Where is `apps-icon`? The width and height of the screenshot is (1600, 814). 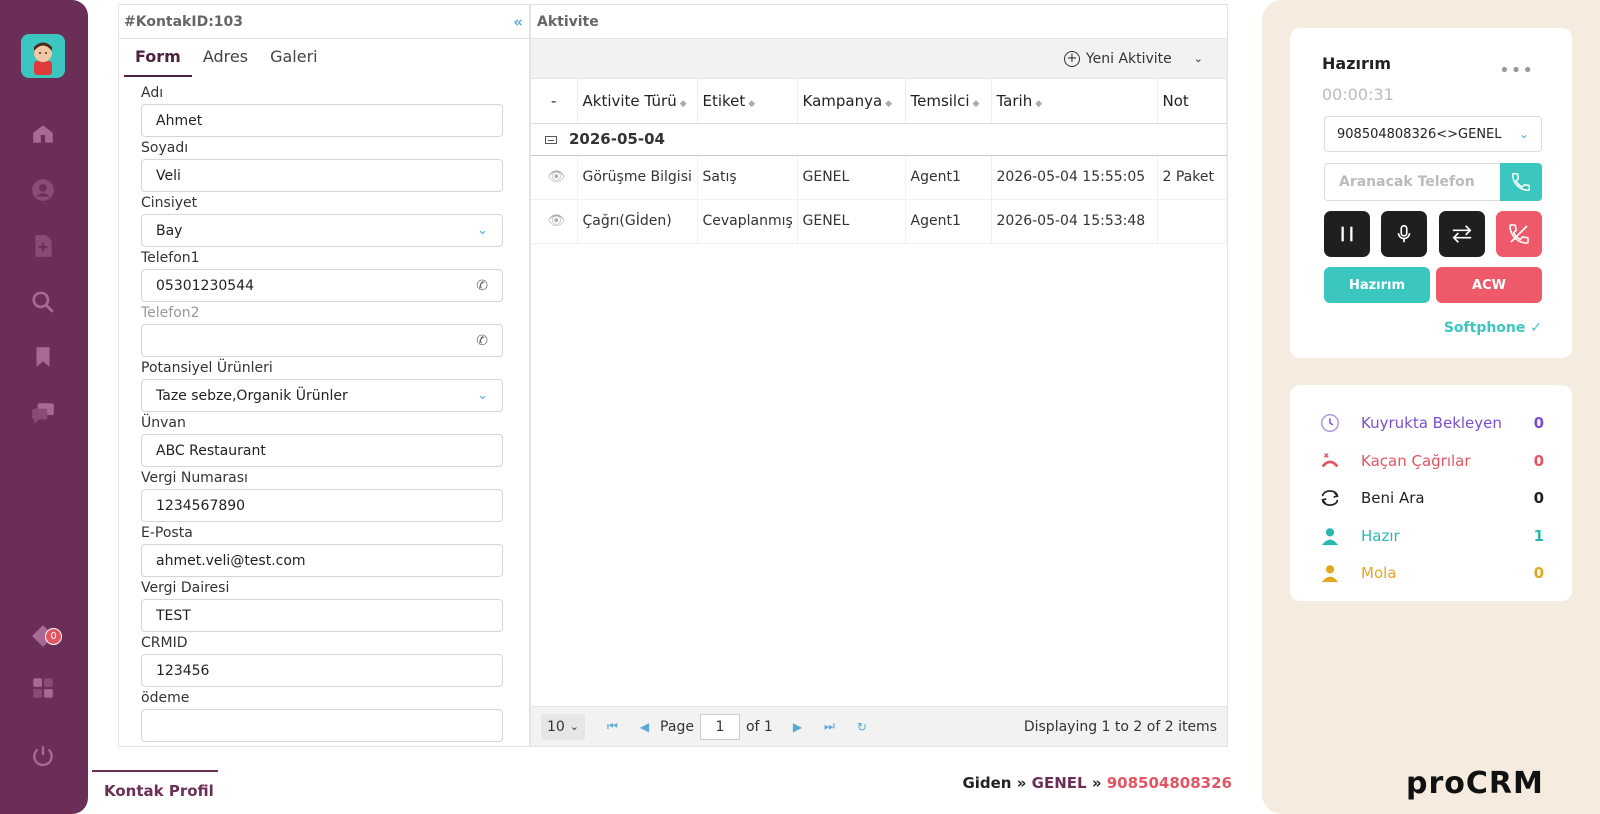 apps-icon is located at coordinates (43, 688).